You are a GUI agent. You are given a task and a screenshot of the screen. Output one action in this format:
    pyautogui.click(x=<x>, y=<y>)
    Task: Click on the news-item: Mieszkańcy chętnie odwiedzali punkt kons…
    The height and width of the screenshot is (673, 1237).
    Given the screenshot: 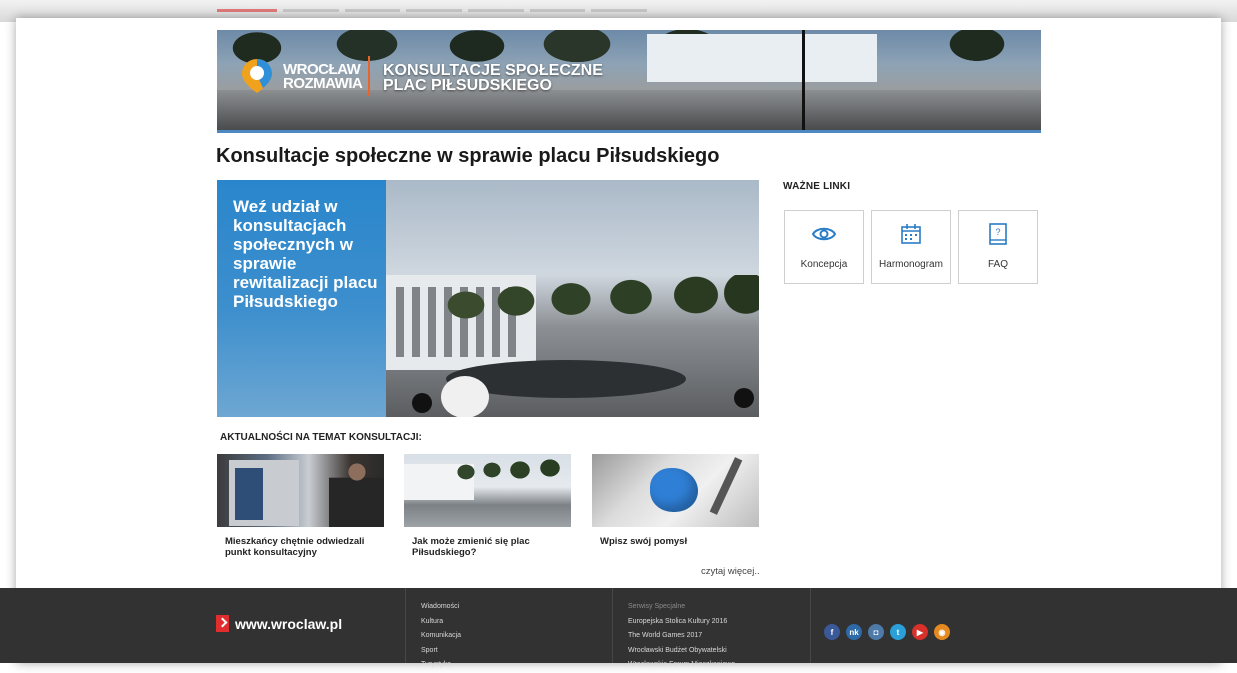 What is the action you would take?
    pyautogui.click(x=300, y=506)
    